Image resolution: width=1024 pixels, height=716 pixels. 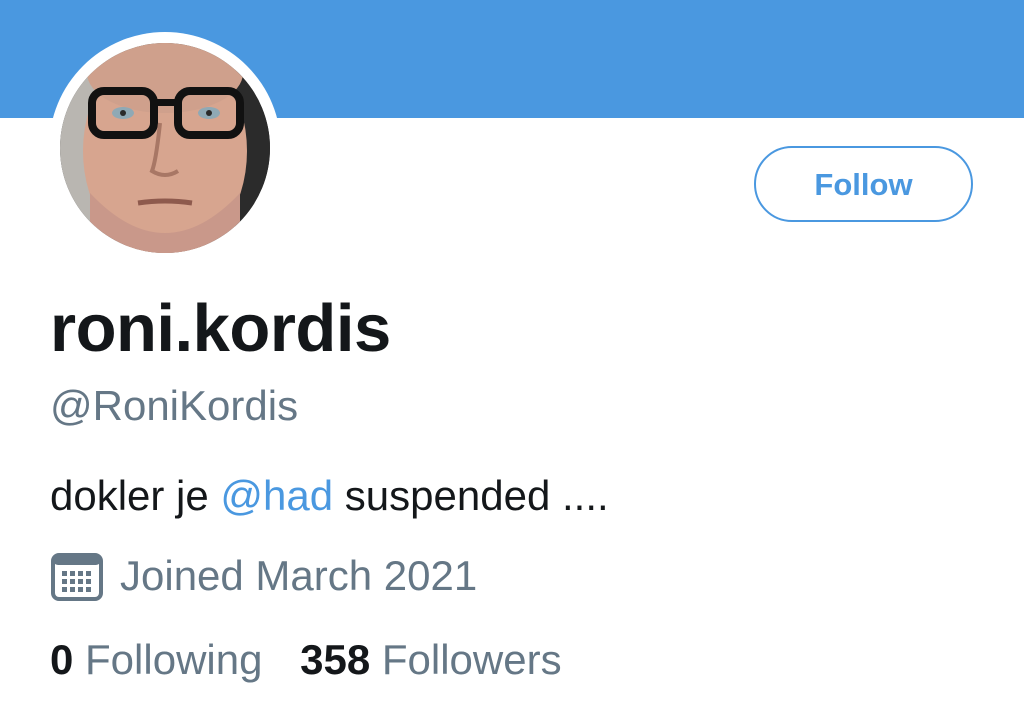 I want to click on following-label: Following, so click(x=174, y=659).